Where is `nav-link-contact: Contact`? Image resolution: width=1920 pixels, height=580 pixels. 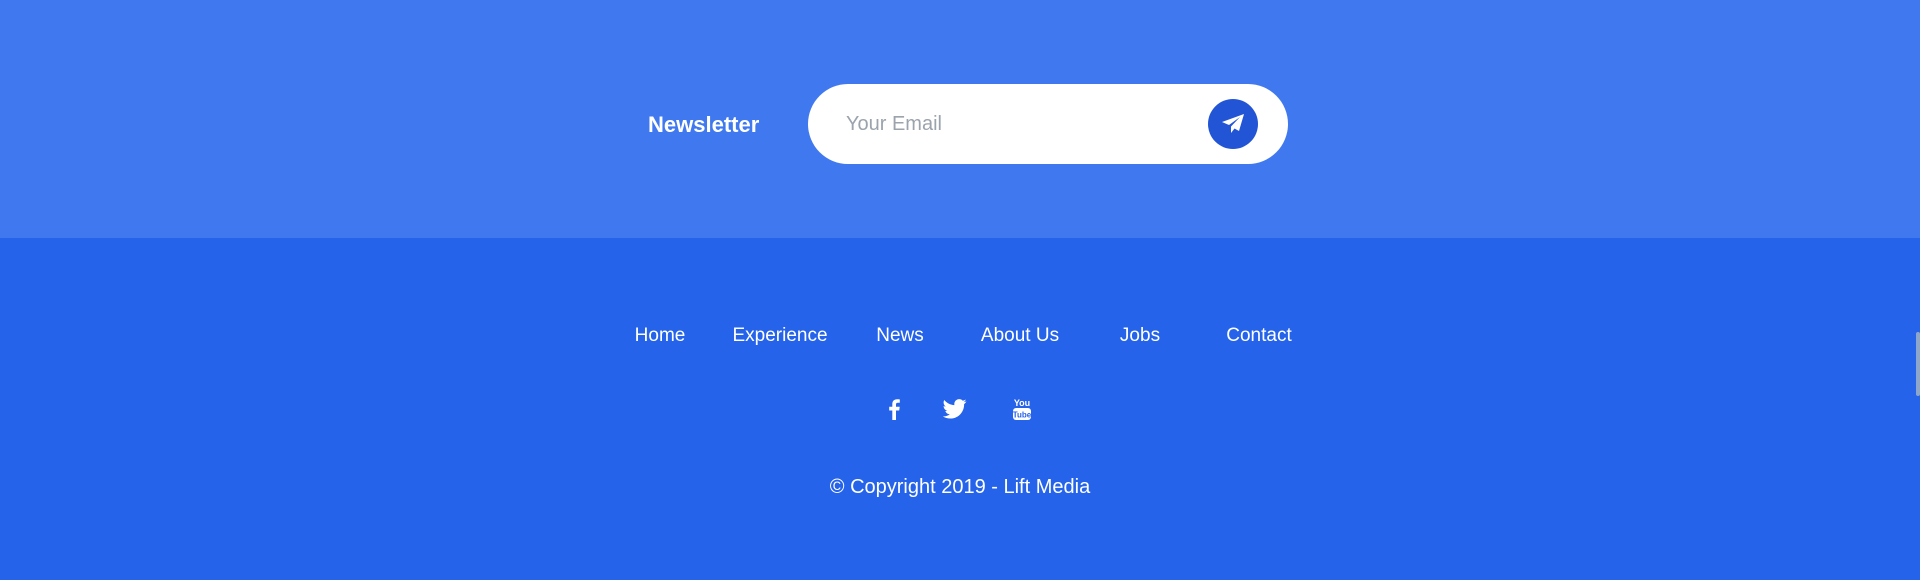
nav-link-contact: Contact is located at coordinates (1258, 336).